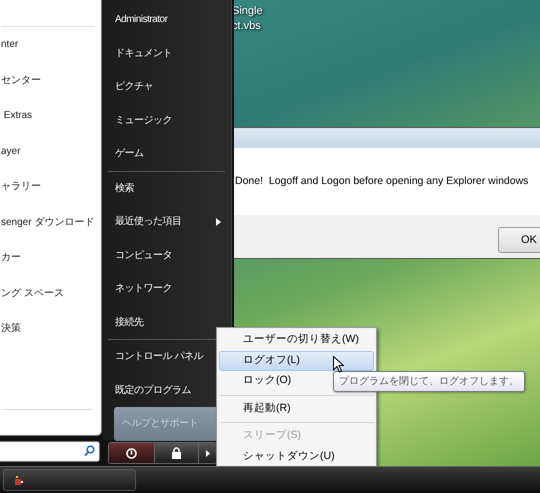 The image size is (540, 493). Describe the element at coordinates (381, 181) in the screenshot. I see `dialog-message: Done! Logoff and Logon before opening any Explorer windows` at that location.